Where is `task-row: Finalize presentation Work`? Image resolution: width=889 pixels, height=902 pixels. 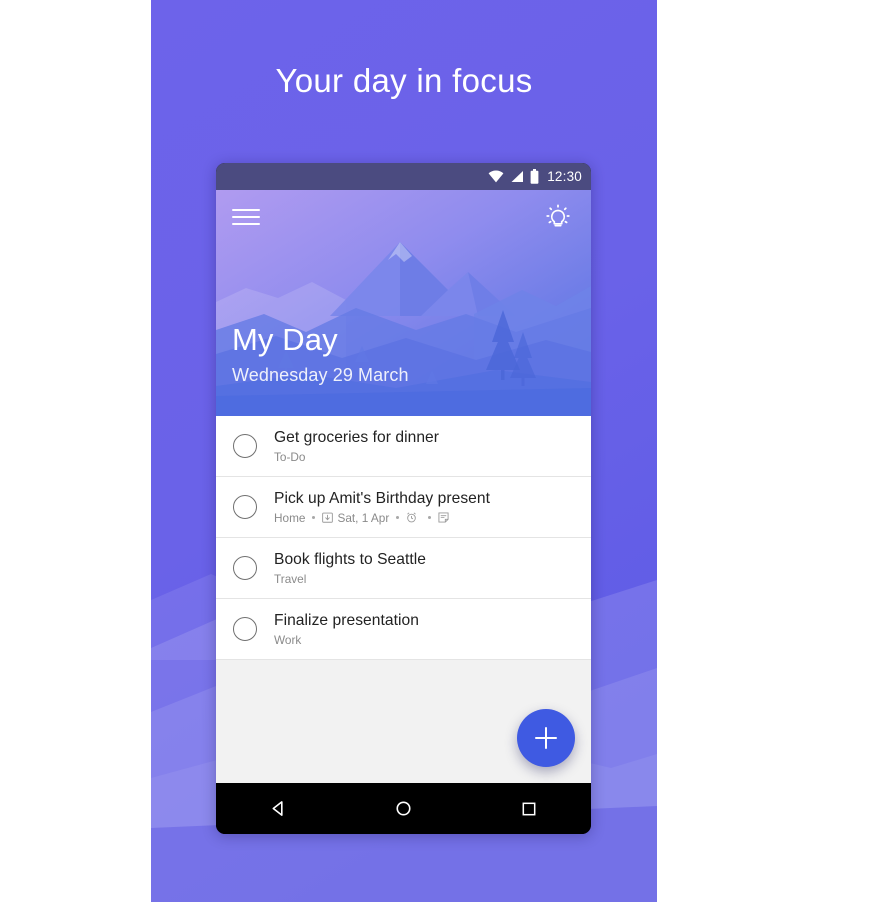
task-row: Finalize presentation Work is located at coordinates (403, 629).